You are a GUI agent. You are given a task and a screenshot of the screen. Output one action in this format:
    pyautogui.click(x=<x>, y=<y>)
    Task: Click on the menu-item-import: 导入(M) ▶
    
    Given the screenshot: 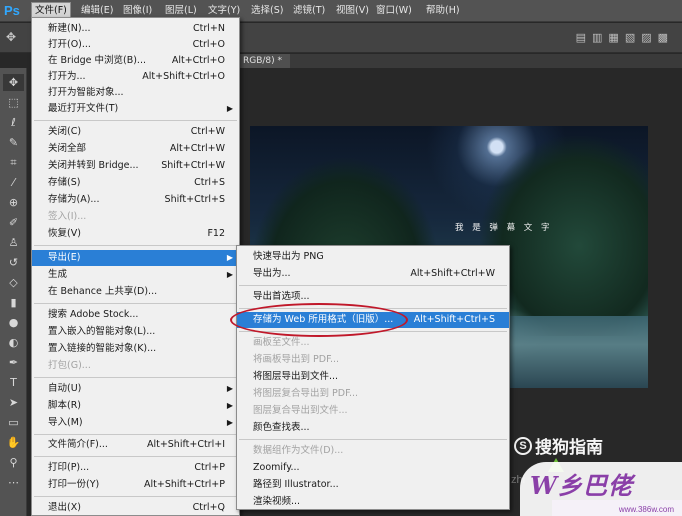 What is the action you would take?
    pyautogui.click(x=135, y=423)
    